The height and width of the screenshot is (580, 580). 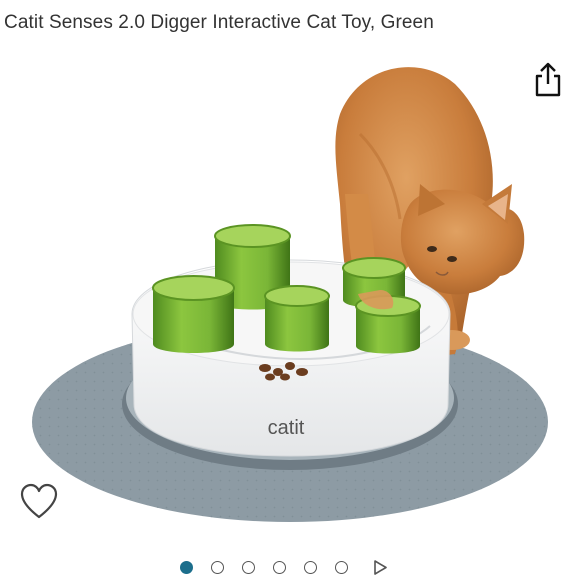 I want to click on heart-outline-icon, so click(x=39, y=502).